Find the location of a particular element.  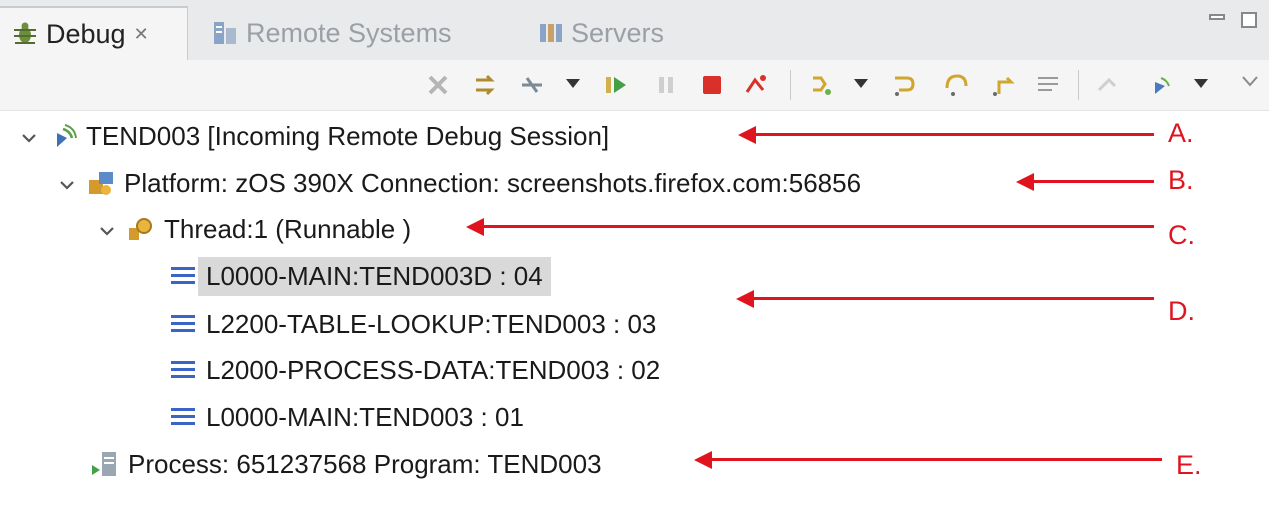

step-return-icon is located at coordinates (1004, 85).